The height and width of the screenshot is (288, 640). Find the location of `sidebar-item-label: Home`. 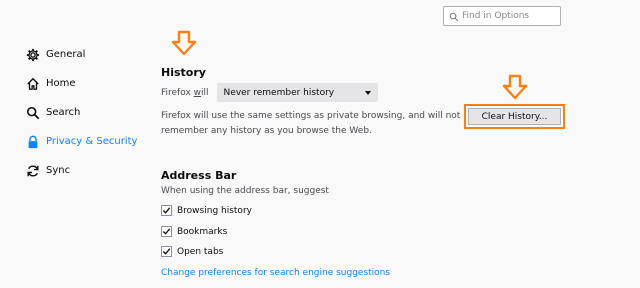

sidebar-item-label: Home is located at coordinates (61, 83).